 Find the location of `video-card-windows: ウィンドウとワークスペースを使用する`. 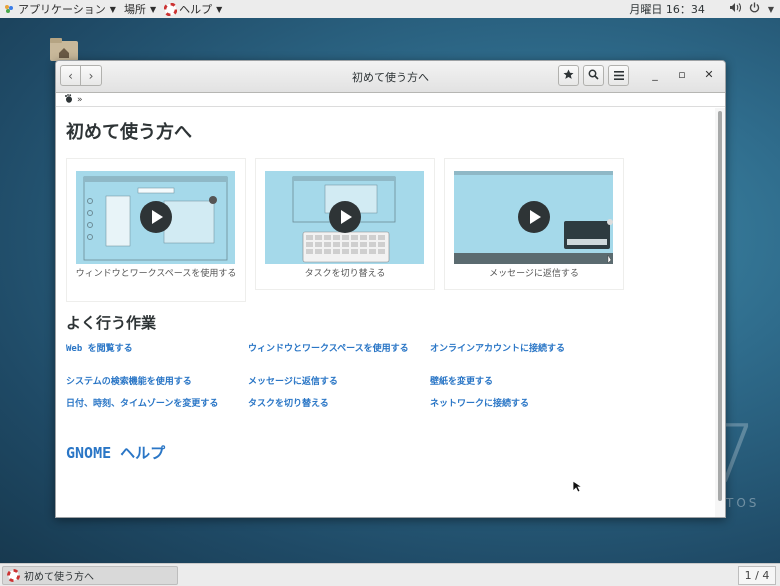

video-card-windows: ウィンドウとワークスペースを使用する is located at coordinates (156, 230).